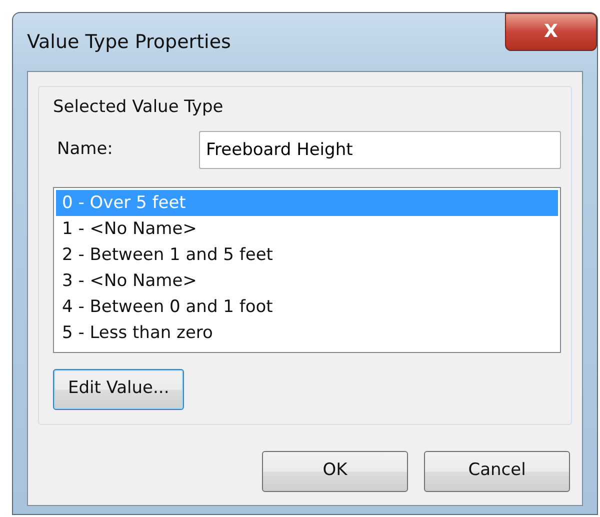 The image size is (600, 517). Describe the element at coordinates (307, 307) in the screenshot. I see `list-item: 4 - Between 0 and 1 foot` at that location.